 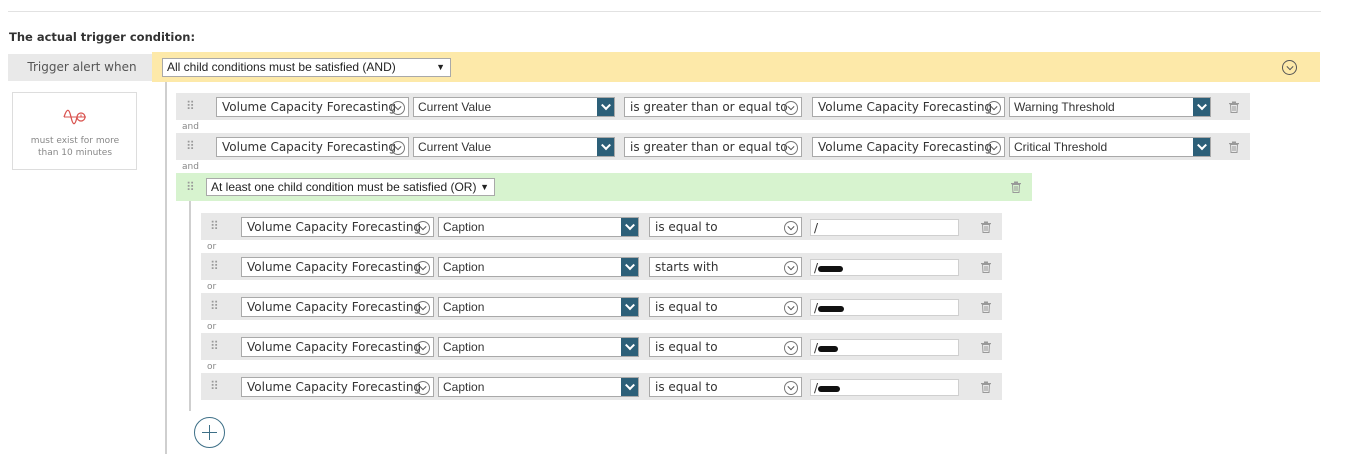 I want to click on compare-field-select: Critical Threshold, so click(x=1110, y=147).